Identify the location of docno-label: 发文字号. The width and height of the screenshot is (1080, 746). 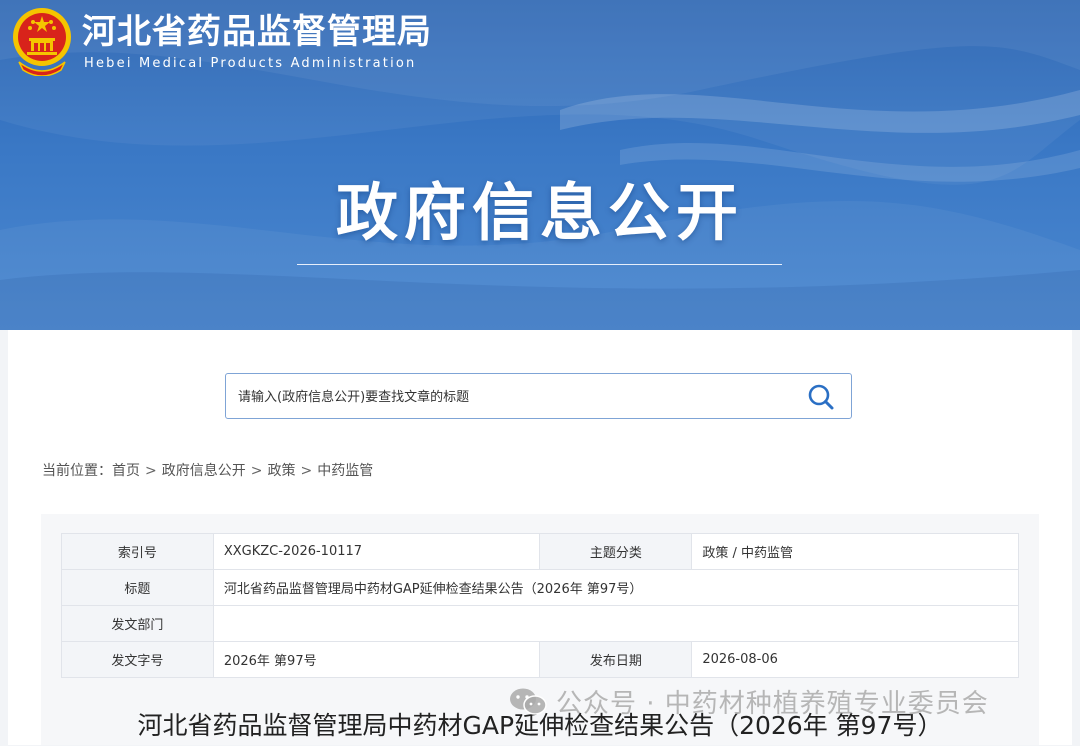
(137, 659).